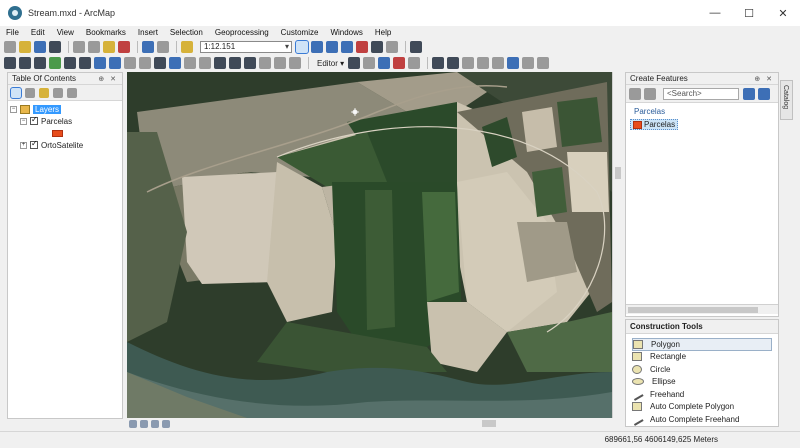  What do you see at coordinates (416, 47) in the screenshot?
I see `toolbar-options-icon` at bounding box center [416, 47].